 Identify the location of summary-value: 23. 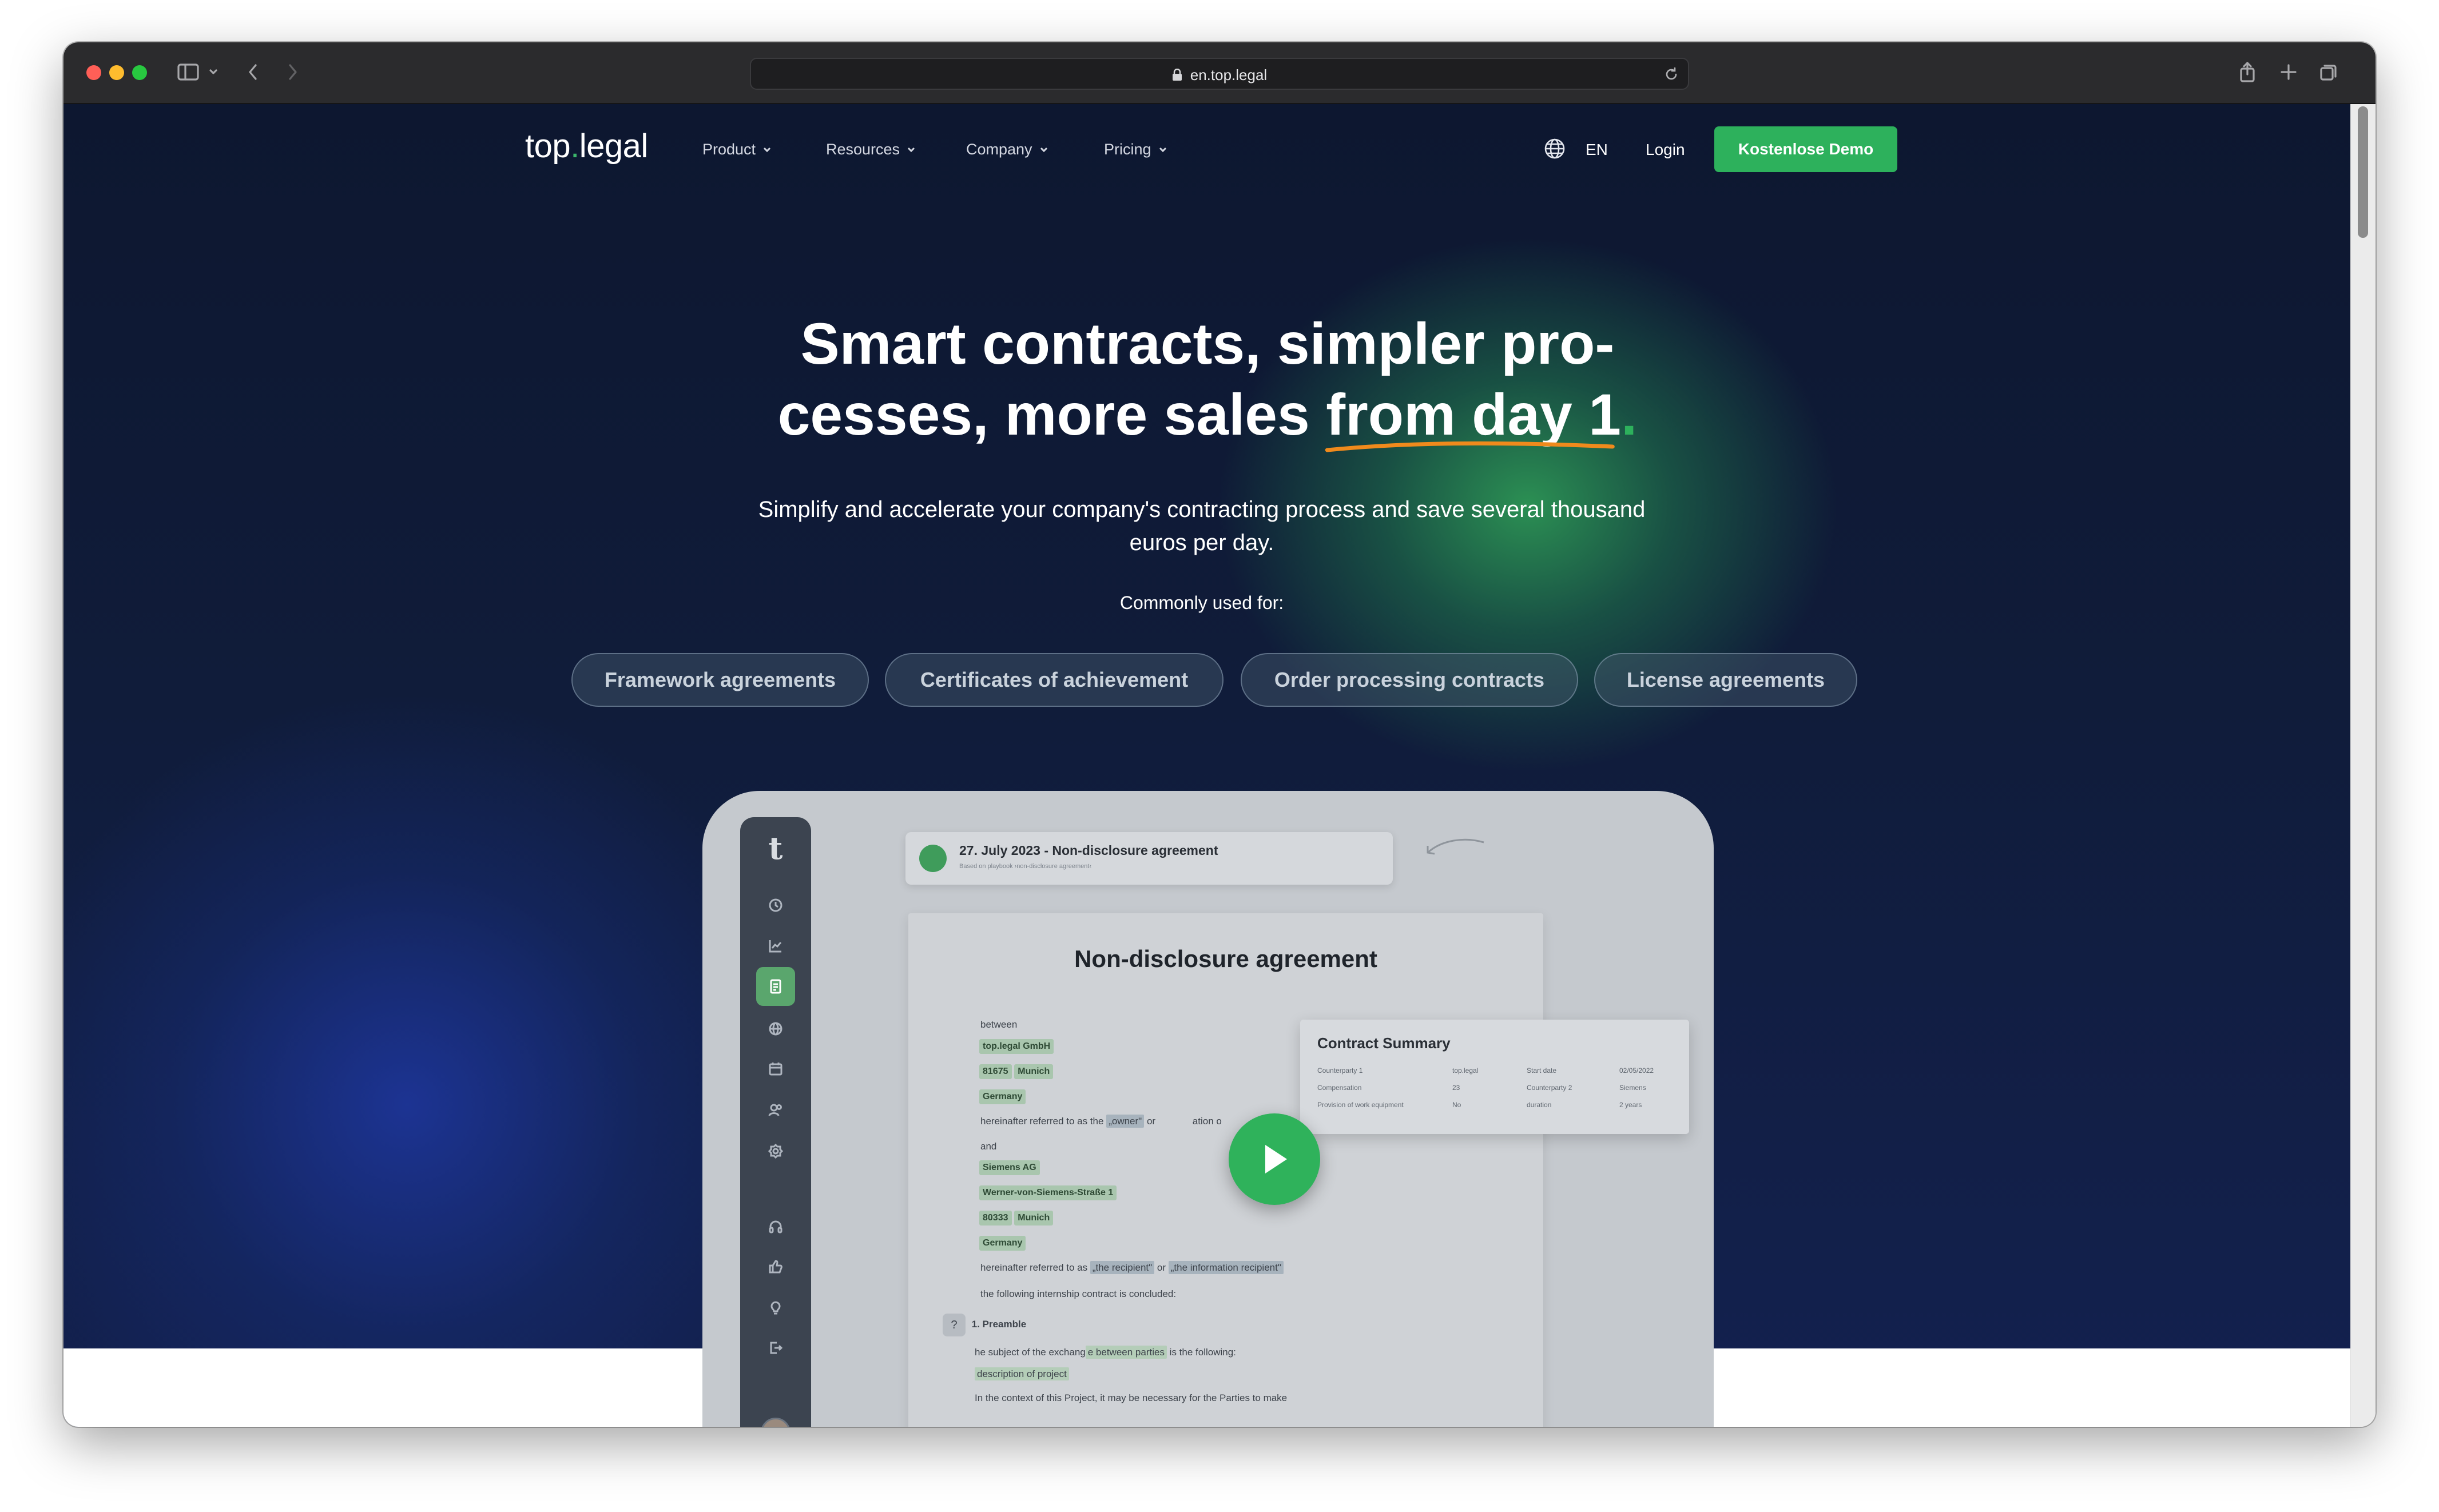
(1456, 1088).